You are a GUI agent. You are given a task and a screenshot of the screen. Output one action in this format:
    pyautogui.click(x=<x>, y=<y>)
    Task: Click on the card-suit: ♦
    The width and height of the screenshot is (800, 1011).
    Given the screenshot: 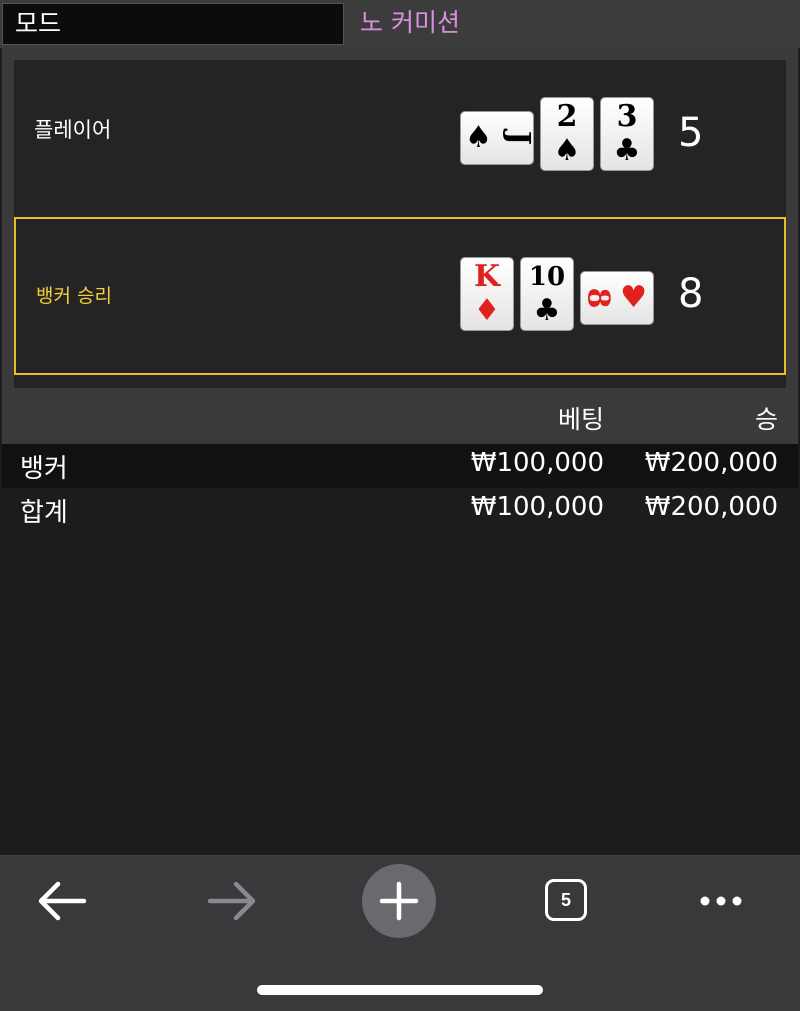 What is the action you would take?
    pyautogui.click(x=487, y=310)
    